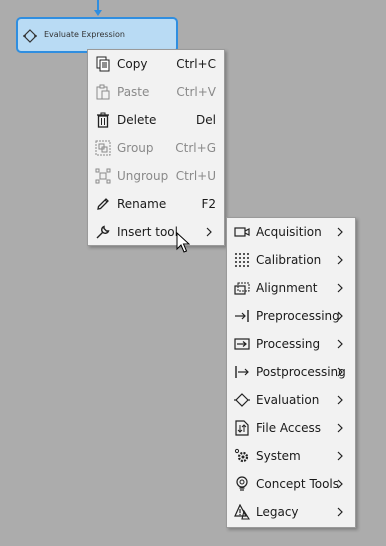 The image size is (386, 546). Describe the element at coordinates (287, 288) in the screenshot. I see `submenu-item-label: Alignment` at that location.